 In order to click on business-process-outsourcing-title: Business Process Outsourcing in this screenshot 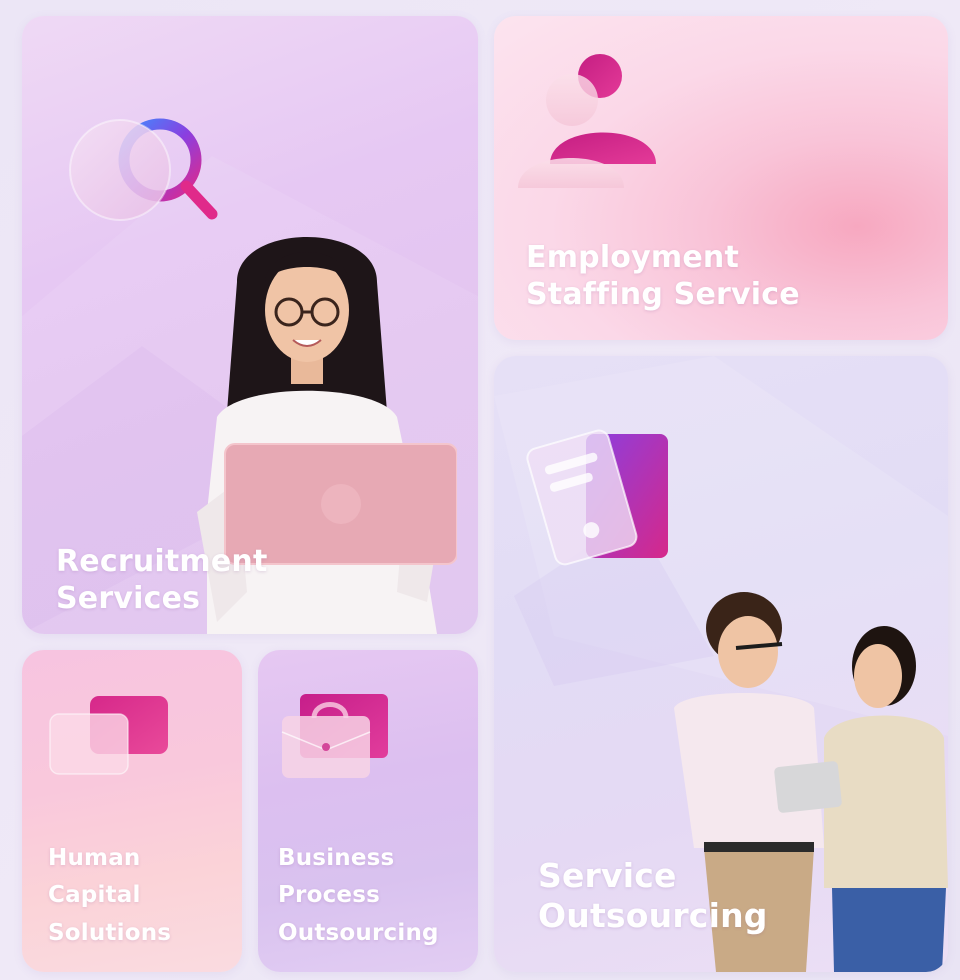, I will do `click(358, 896)`.